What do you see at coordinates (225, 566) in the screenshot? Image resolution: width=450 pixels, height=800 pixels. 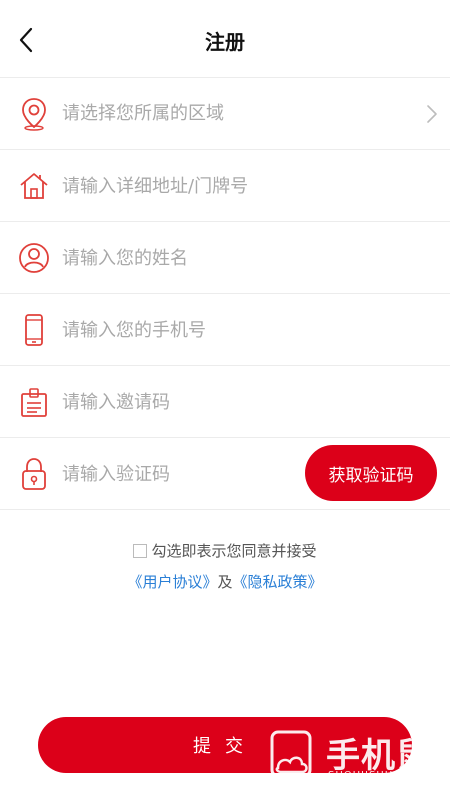 I see `agreement-section: 勾选即表示您同意并接受 《用户协议》及《隐私政策》` at bounding box center [225, 566].